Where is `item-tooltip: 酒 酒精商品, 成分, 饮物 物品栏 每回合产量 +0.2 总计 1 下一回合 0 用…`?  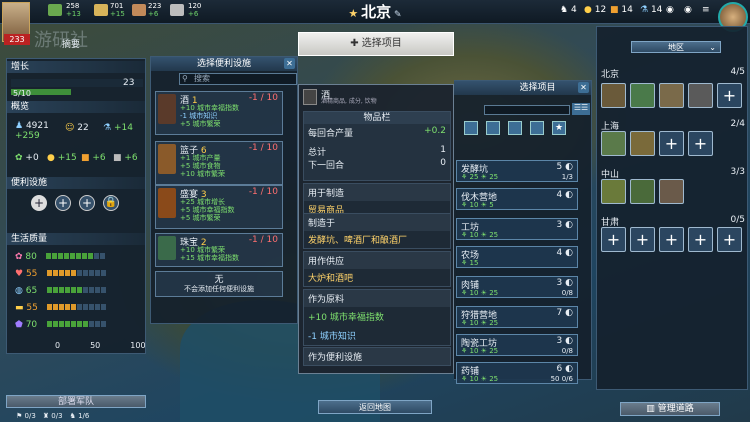 item-tooltip: 酒 酒精商品, 成分, 饮物 物品栏 每回合产量 +0.2 总计 1 下一回合 0 用… is located at coordinates (376, 229).